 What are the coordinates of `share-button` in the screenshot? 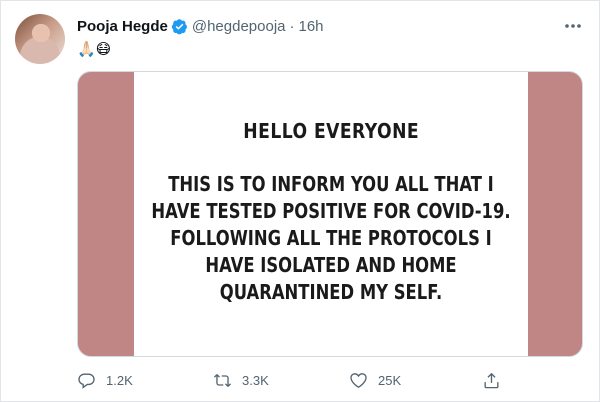 It's located at (496, 380).